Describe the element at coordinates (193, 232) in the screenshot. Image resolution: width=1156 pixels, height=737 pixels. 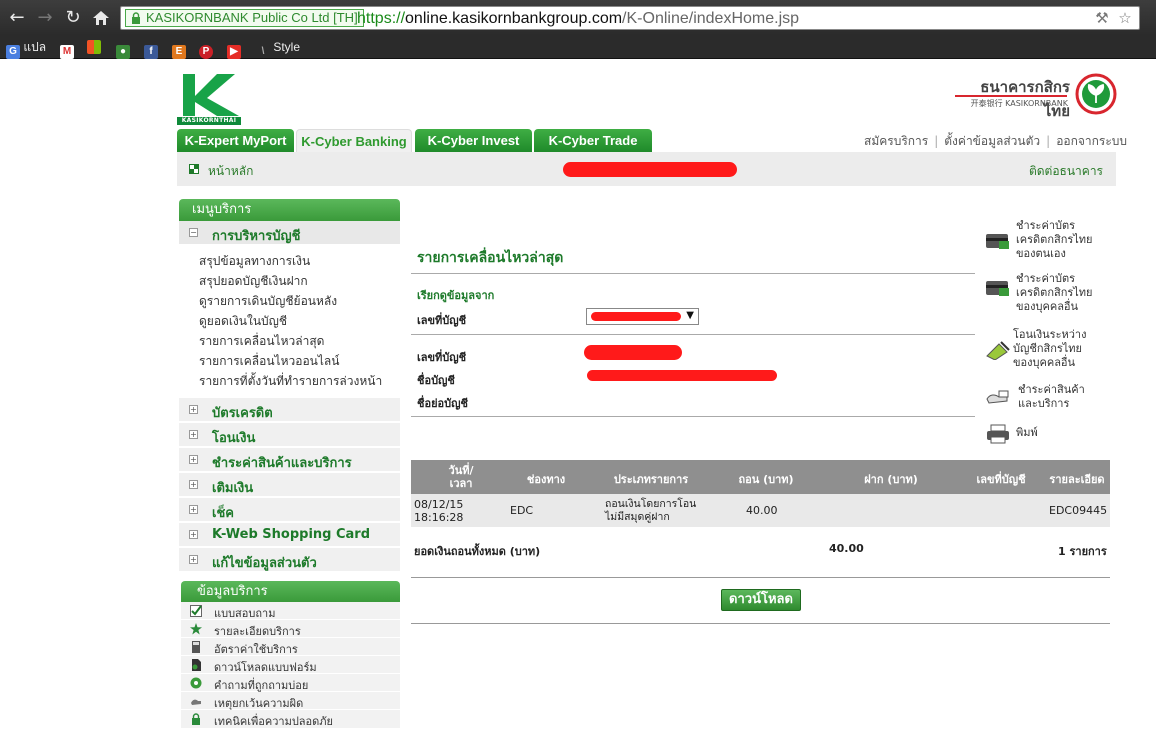
I see `collapse-icon: −` at that location.